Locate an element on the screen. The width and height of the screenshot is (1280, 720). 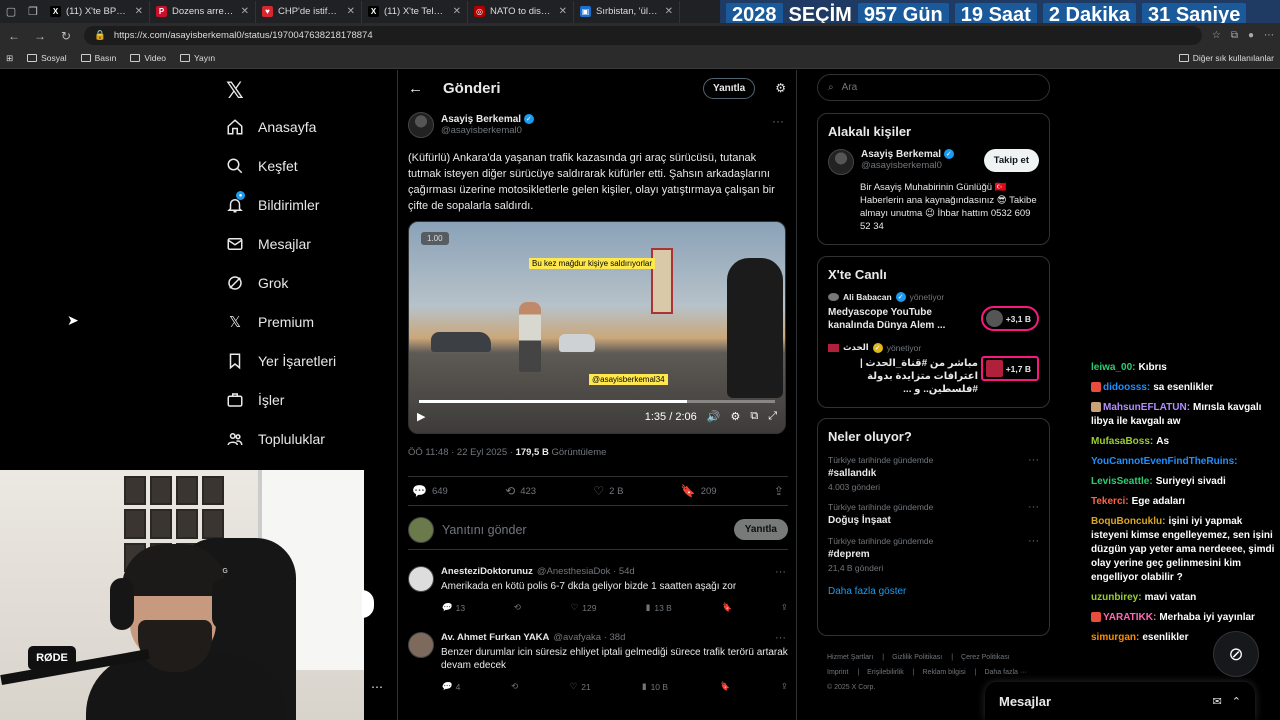
show-more-link: Daha fazla göster is located at coordinates (933, 592).